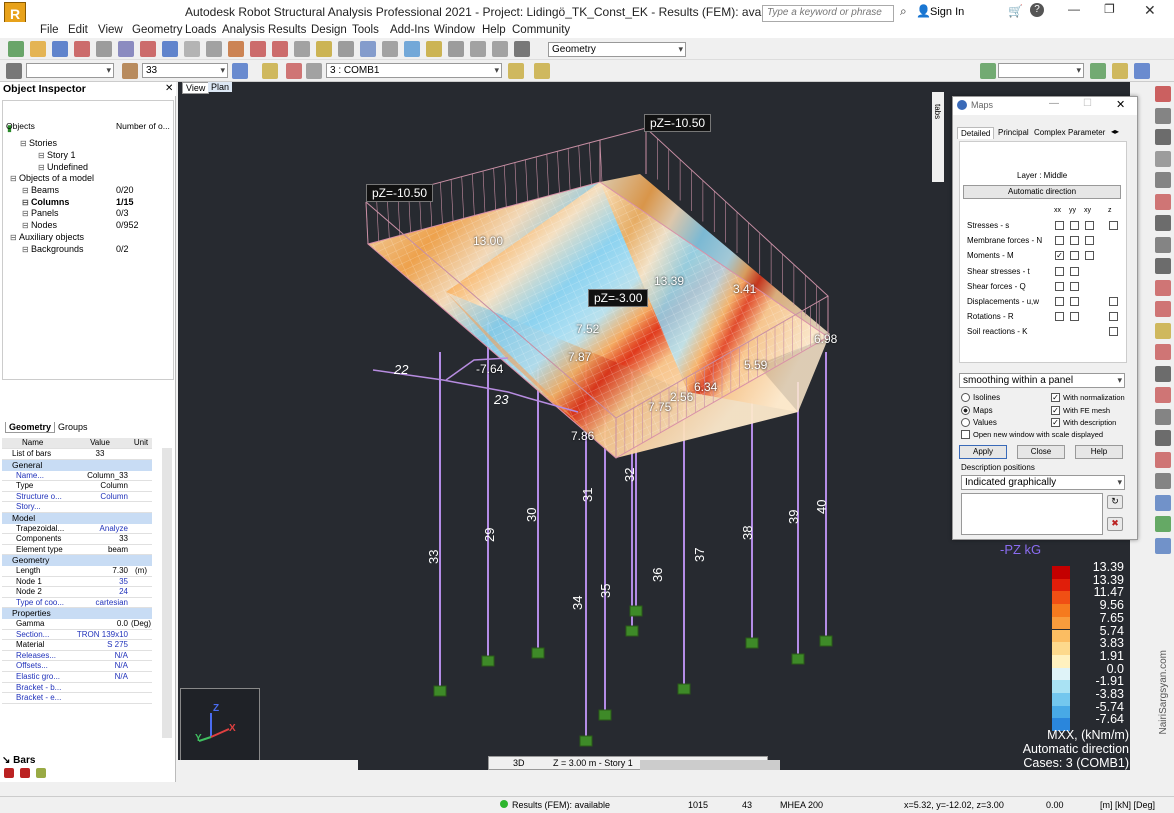 This screenshot has width=1174, height=813. I want to click on user-icon: 👤, so click(923, 11).